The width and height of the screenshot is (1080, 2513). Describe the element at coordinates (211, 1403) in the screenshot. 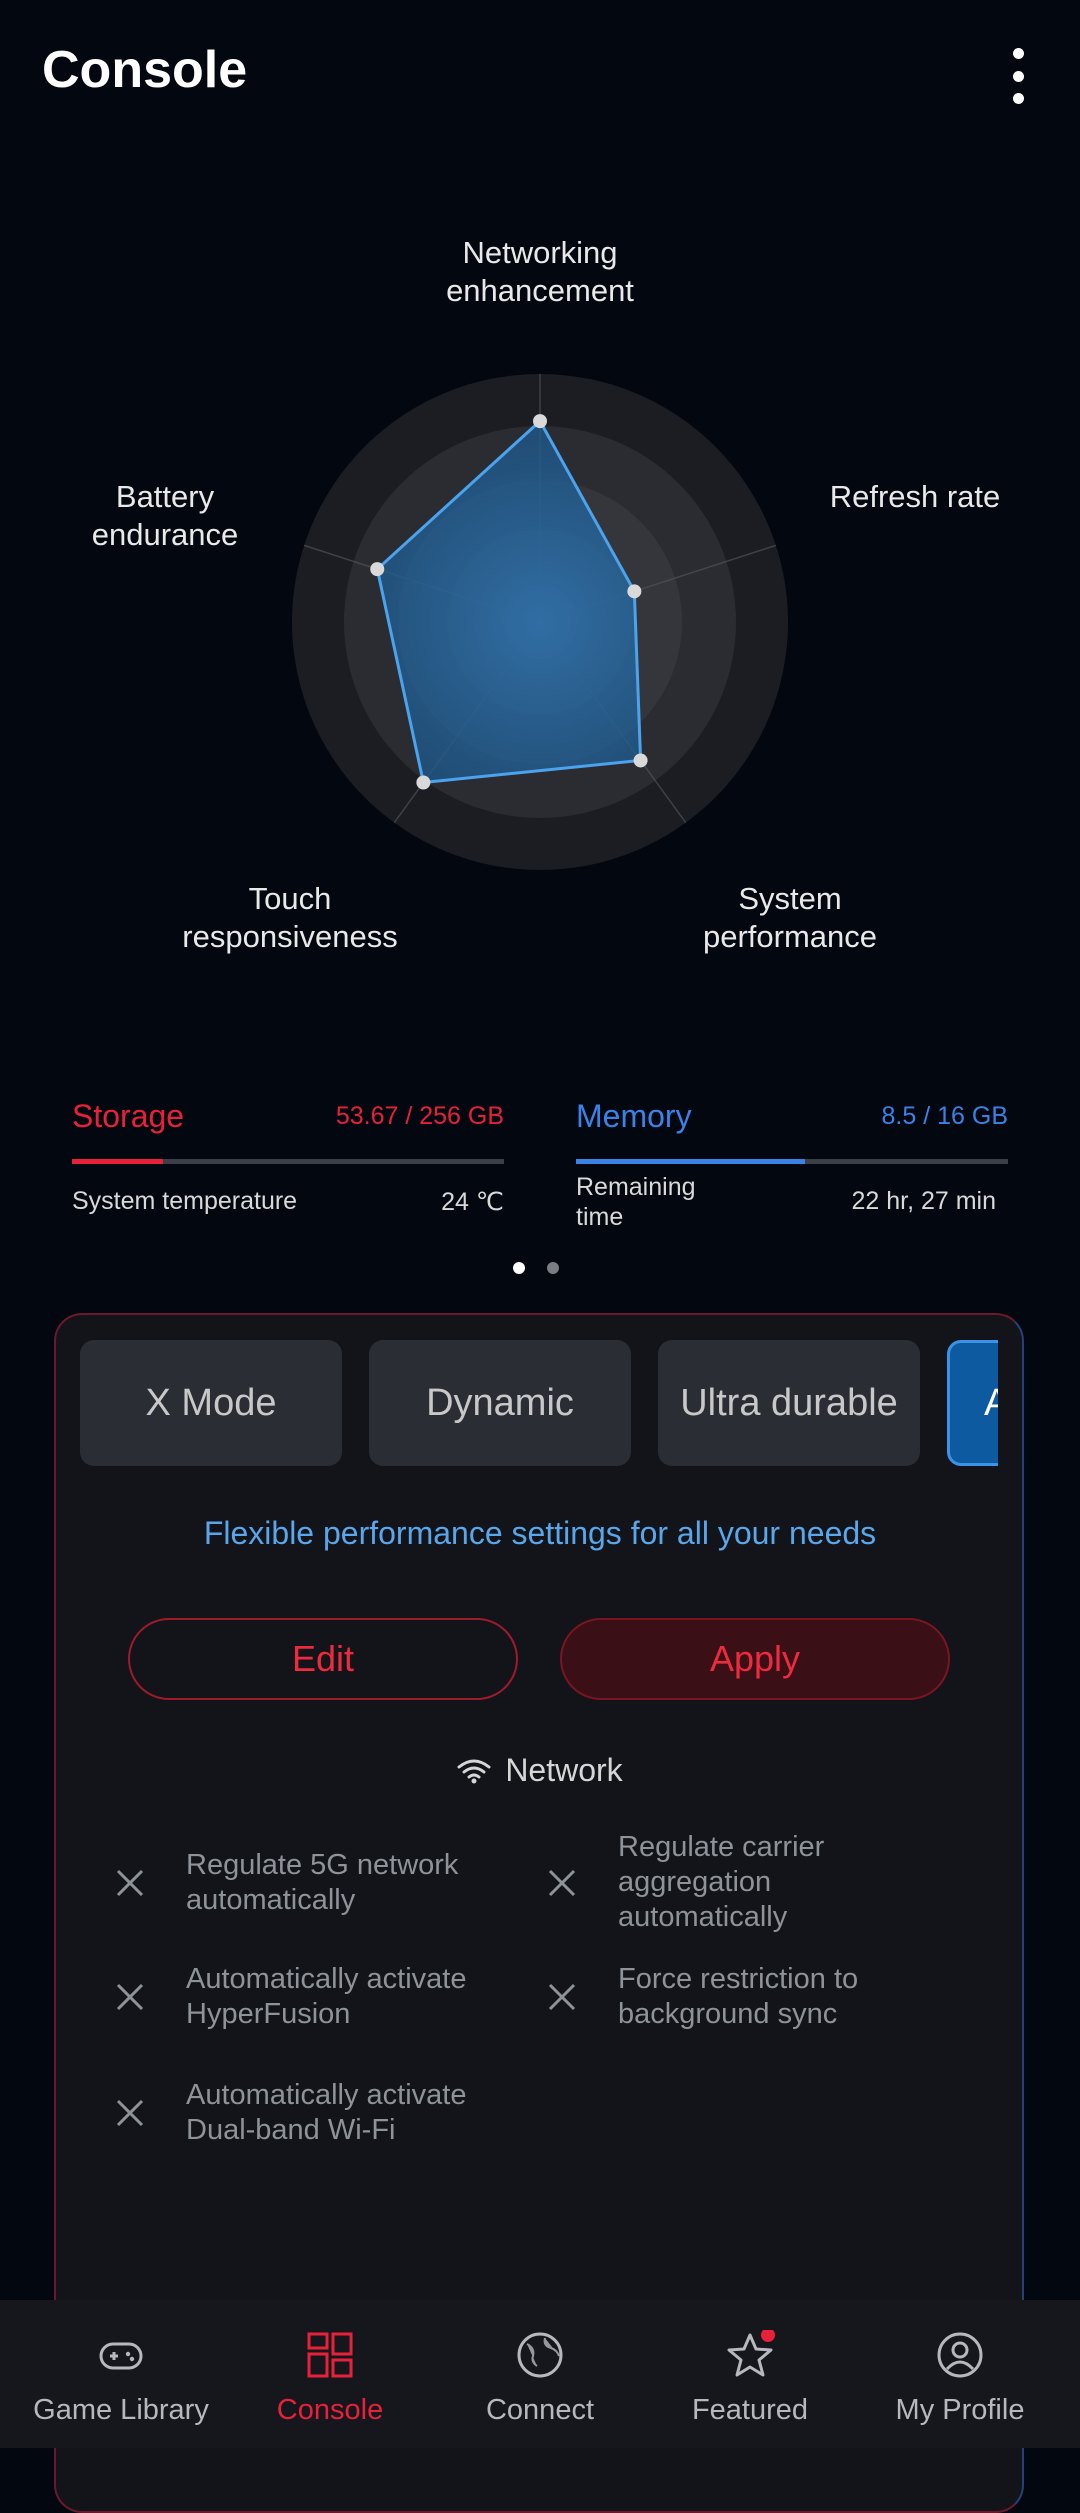

I see `mode-x-mode: X Mode` at that location.